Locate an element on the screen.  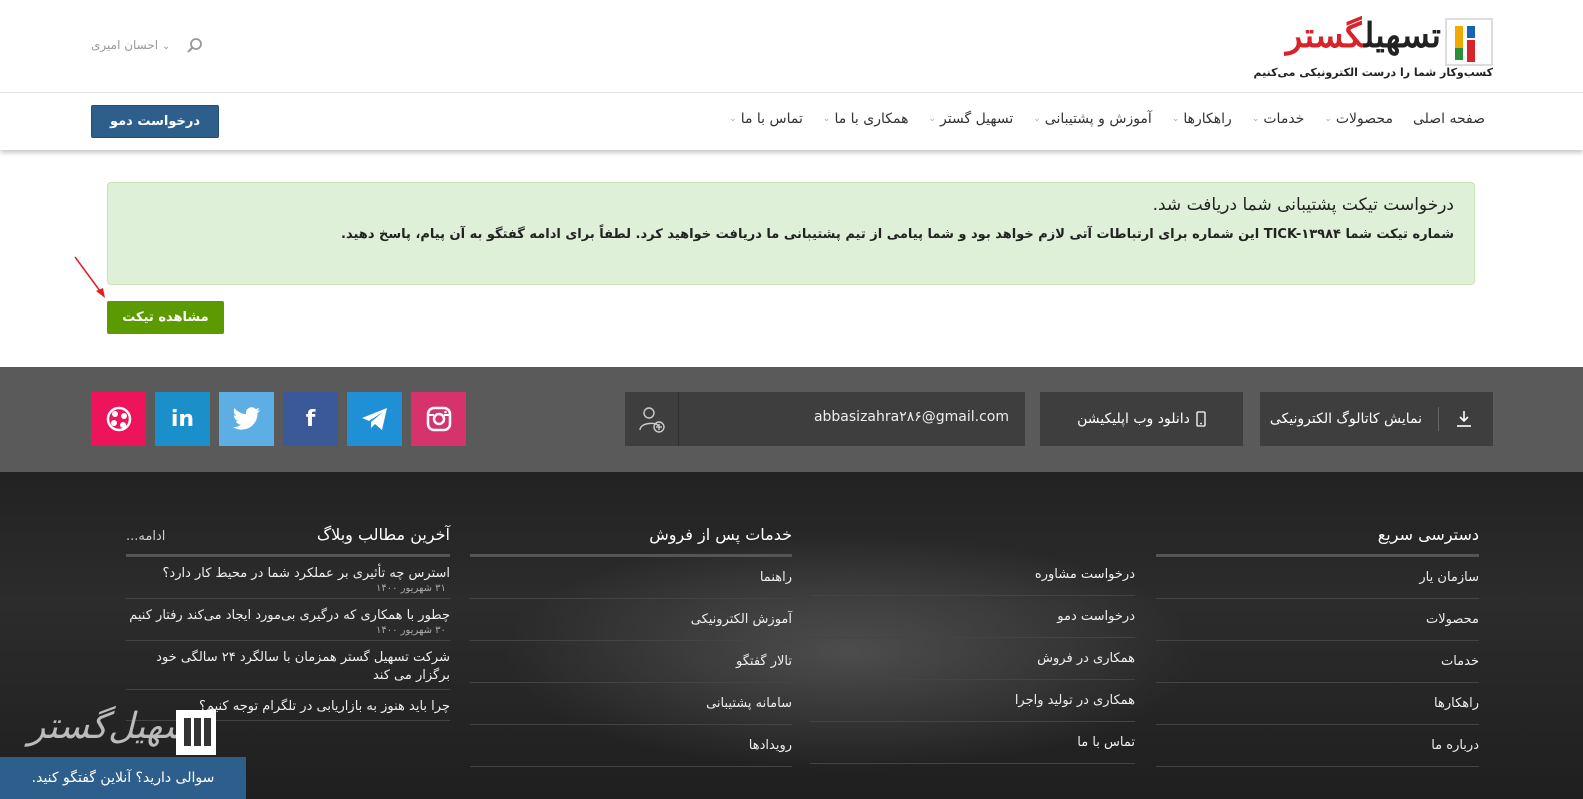
services-link: درخواست دمو is located at coordinates (972, 617).